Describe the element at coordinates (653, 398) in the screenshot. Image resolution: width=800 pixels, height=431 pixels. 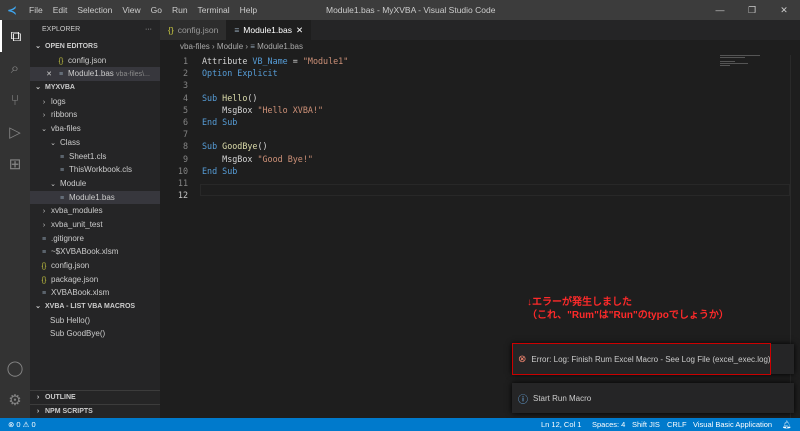
I see `info-notification: ⓘ Start Run Macro` at that location.